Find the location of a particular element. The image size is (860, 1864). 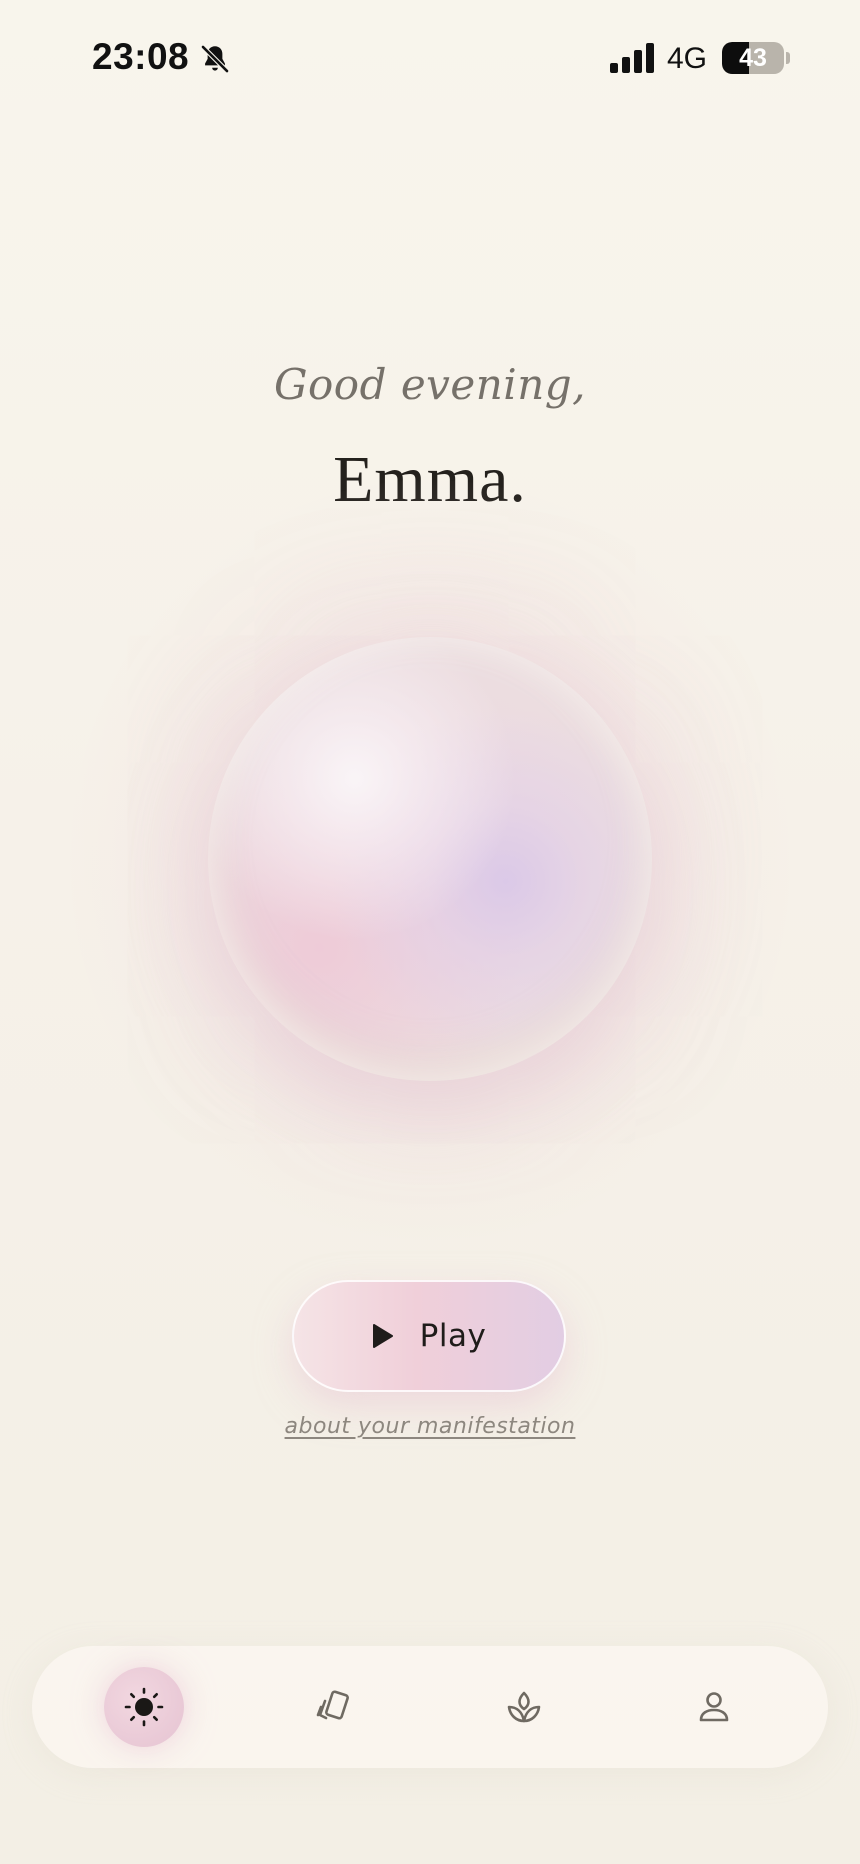

bell-off-icon is located at coordinates (215, 59).